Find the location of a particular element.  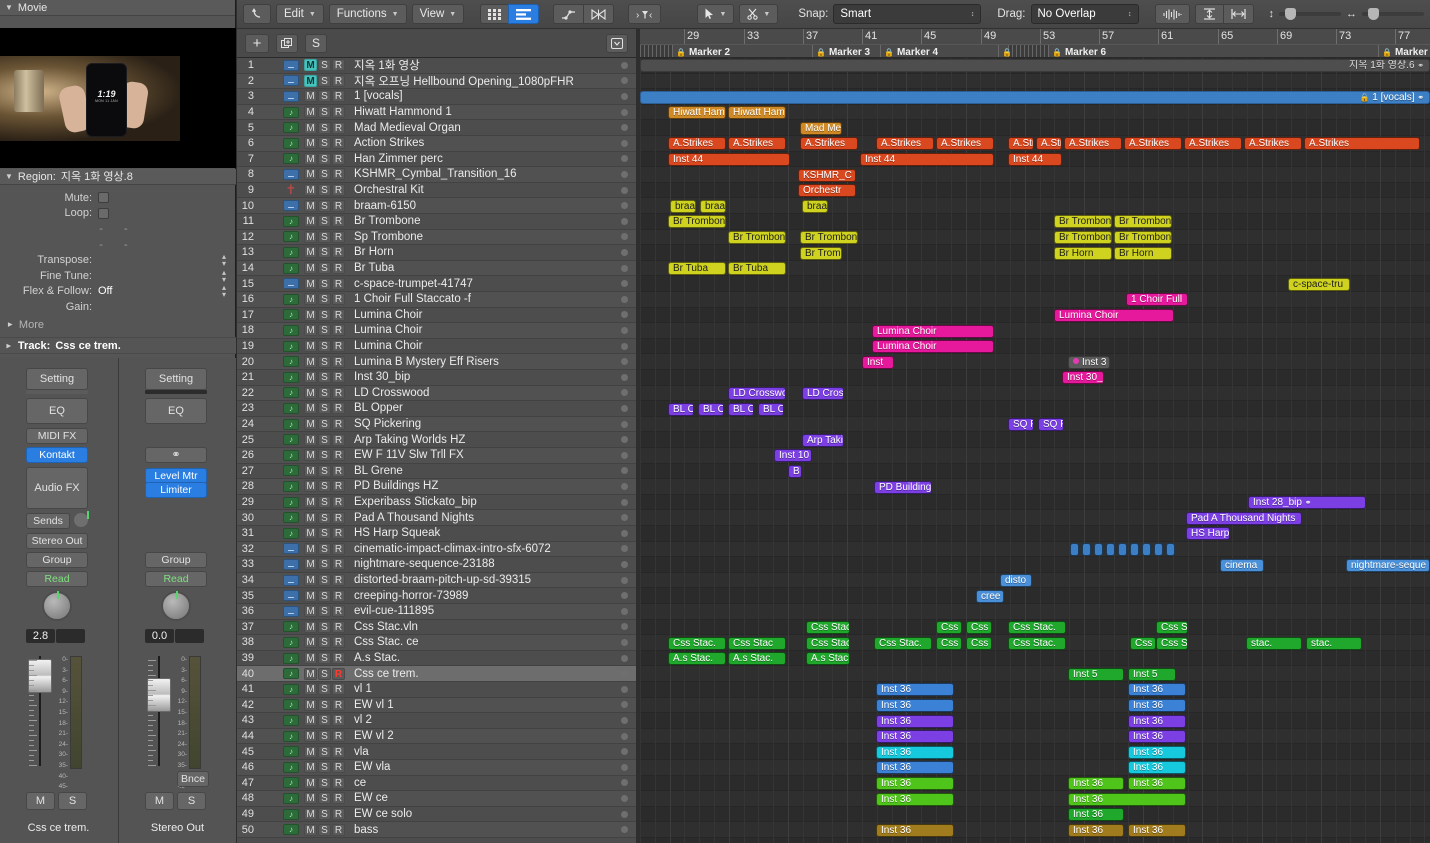

region-clip: A.Strikes is located at coordinates (1093, 144).